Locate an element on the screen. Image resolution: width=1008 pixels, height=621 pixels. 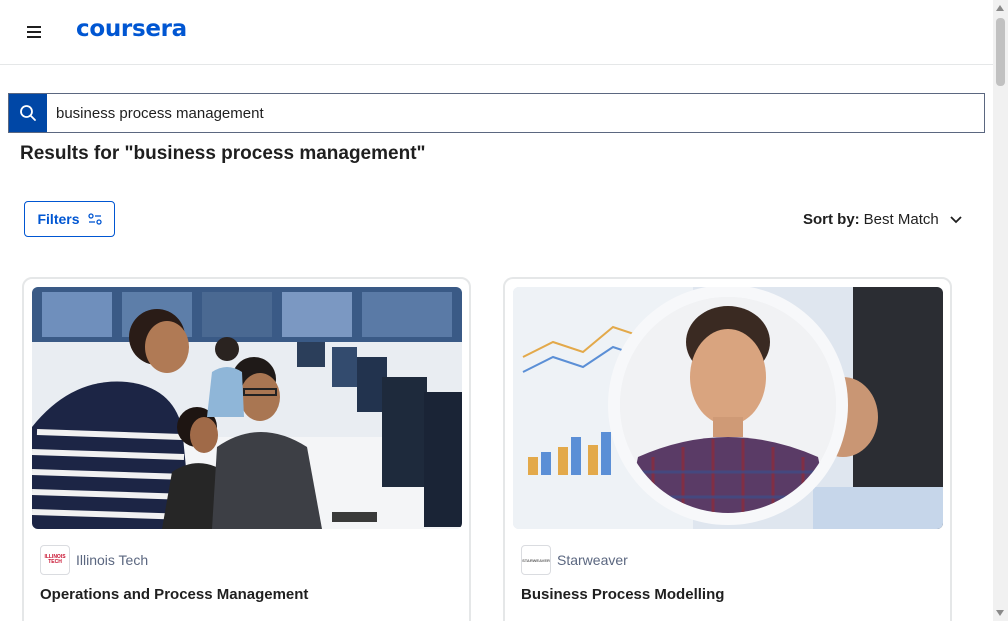
starweaver-logo: STARWEAVER is located at coordinates (536, 560).